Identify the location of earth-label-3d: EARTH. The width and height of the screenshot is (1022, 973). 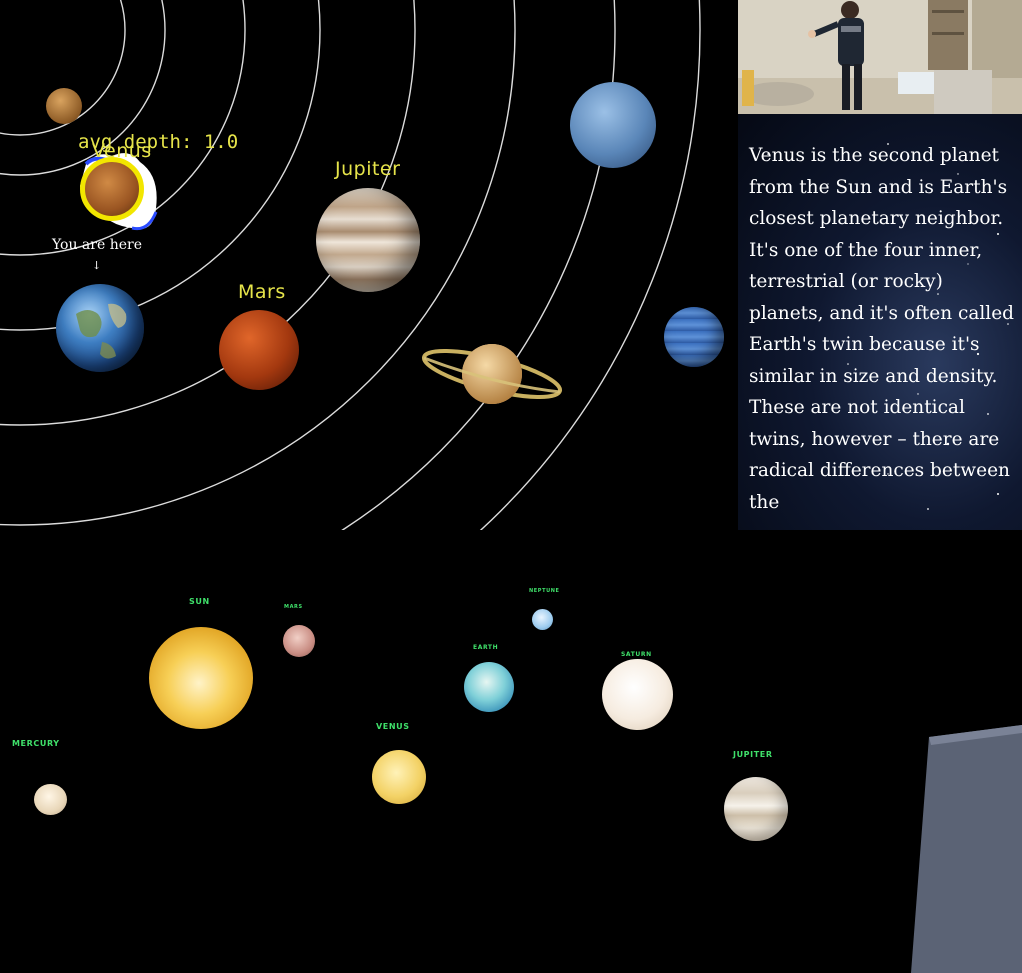
(486, 647).